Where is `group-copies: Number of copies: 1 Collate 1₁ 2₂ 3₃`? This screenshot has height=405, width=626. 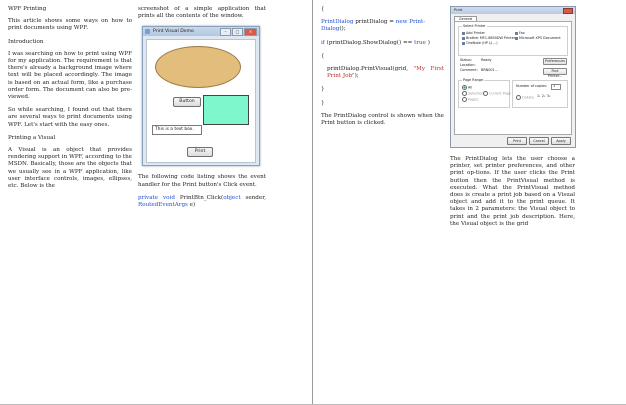 group-copies: Number of copies: 1 Collate 1₁ 2₂ 3₃ is located at coordinates (540, 94).